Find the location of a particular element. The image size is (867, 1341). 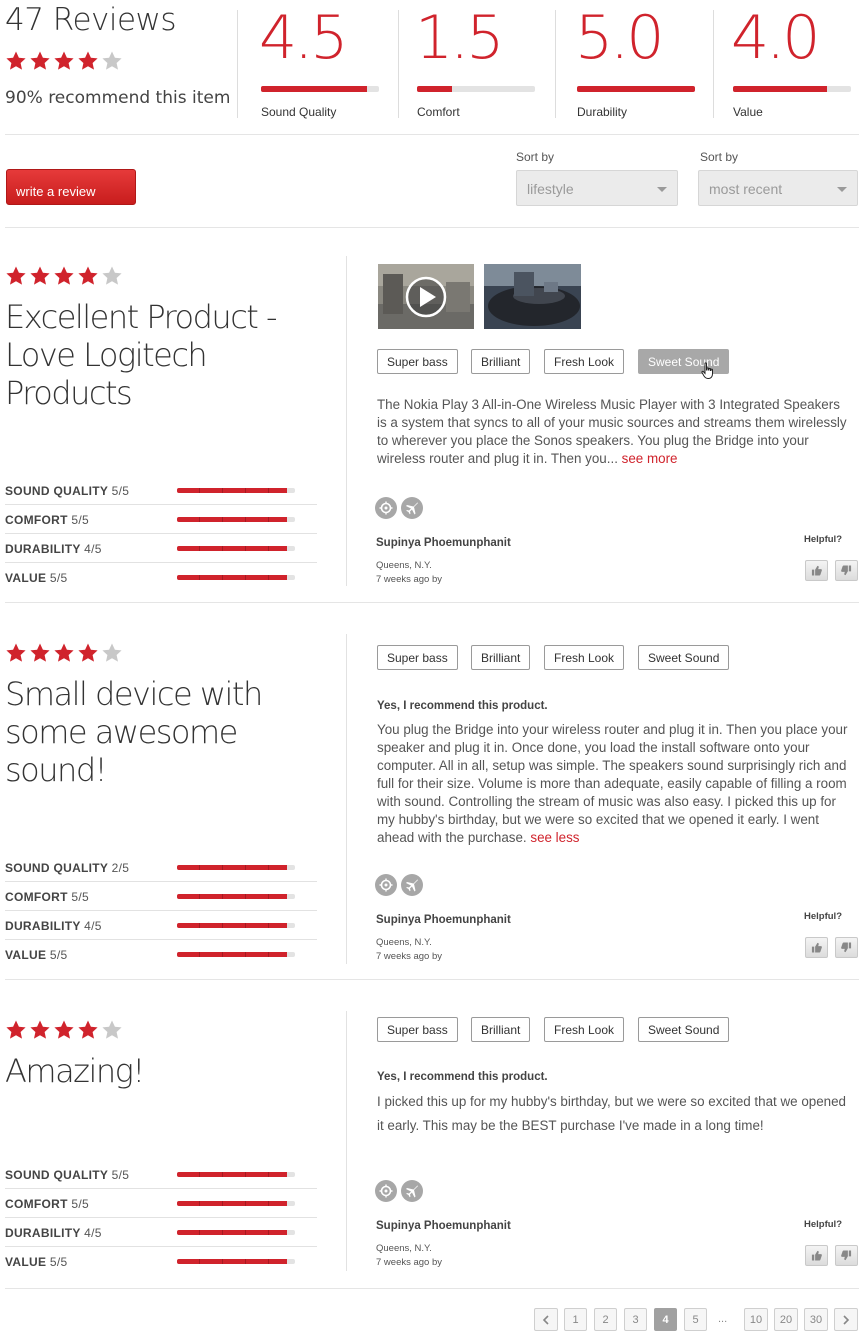

review-author: Supinya Phoemunphanit is located at coordinates (443, 543).